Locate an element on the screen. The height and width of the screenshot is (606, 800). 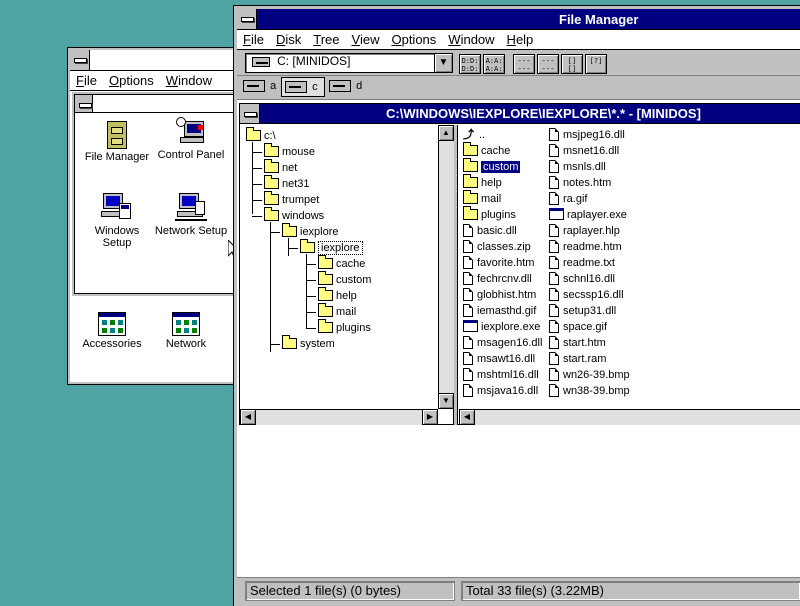
tree-horizontal-scrollbar: ◀ ▶ is located at coordinates (339, 417).